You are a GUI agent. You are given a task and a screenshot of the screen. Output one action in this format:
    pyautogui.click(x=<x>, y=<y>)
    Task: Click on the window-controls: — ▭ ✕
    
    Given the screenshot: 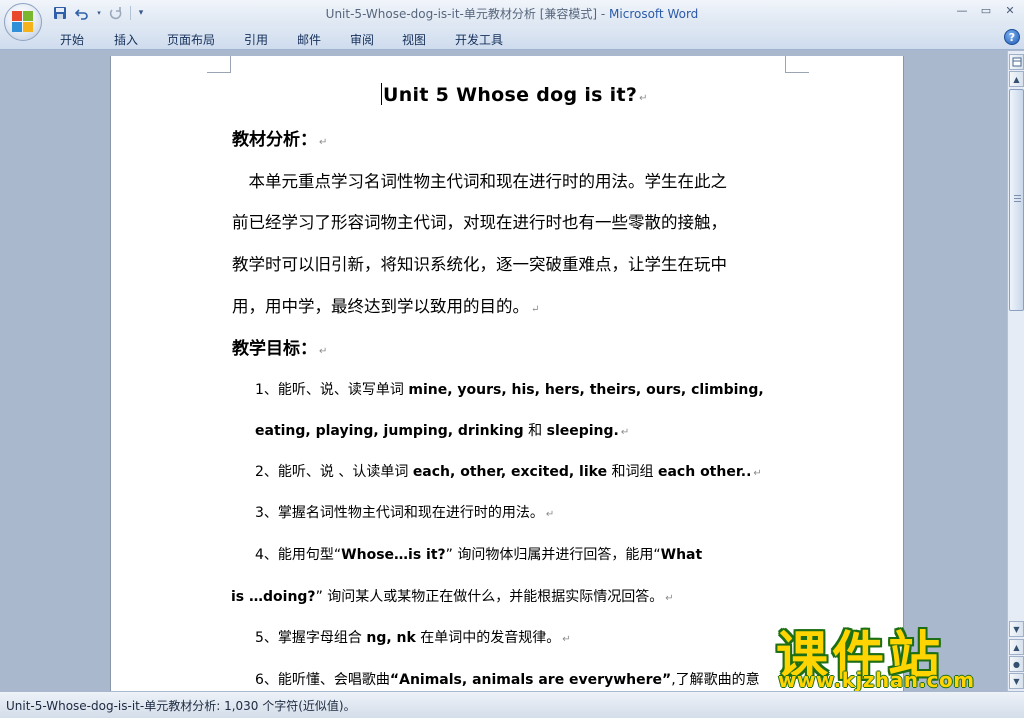 What is the action you would take?
    pyautogui.click(x=986, y=10)
    